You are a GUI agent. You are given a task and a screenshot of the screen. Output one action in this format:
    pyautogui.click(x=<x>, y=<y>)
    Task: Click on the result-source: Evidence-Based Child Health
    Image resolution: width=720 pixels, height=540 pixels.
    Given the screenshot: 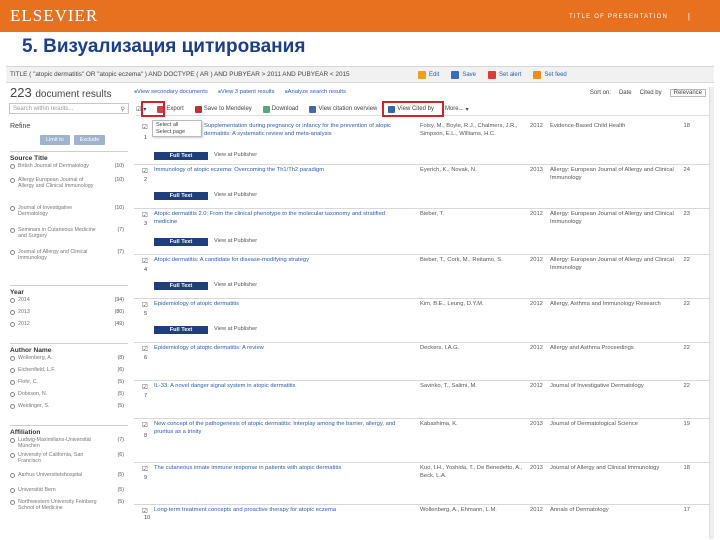 What is the action you would take?
    pyautogui.click(x=614, y=127)
    